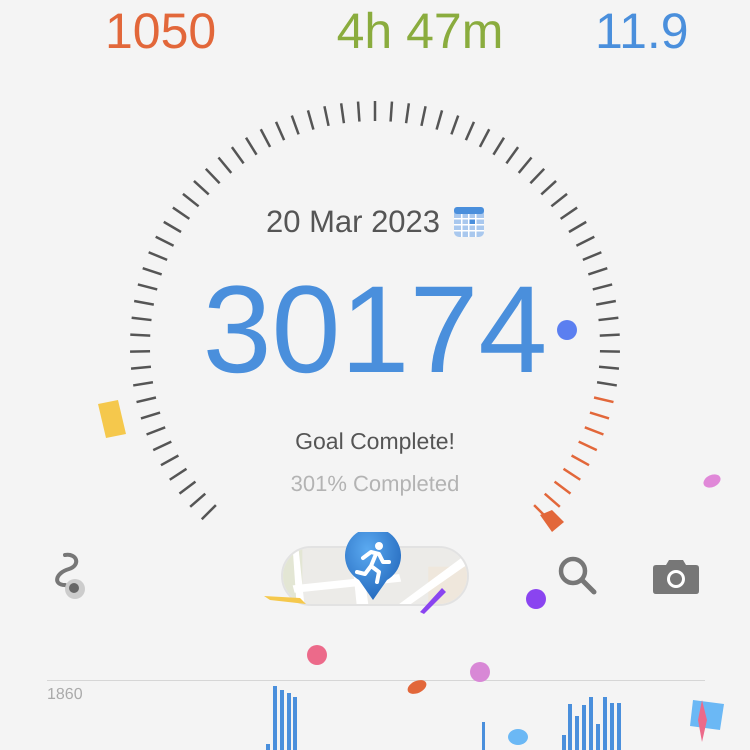 This screenshot has width=750, height=750. I want to click on camera-icon, so click(676, 576).